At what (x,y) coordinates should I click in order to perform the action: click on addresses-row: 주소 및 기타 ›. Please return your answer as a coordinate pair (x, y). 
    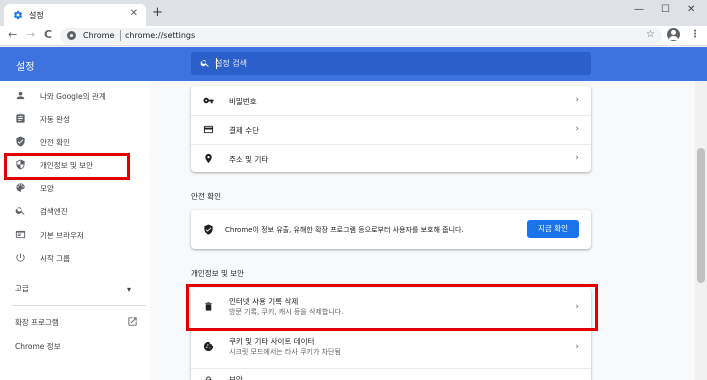
    Looking at the image, I should click on (391, 159).